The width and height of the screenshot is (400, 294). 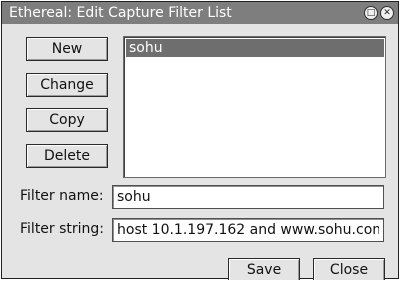 What do you see at coordinates (67, 85) in the screenshot?
I see `change-button: Change` at bounding box center [67, 85].